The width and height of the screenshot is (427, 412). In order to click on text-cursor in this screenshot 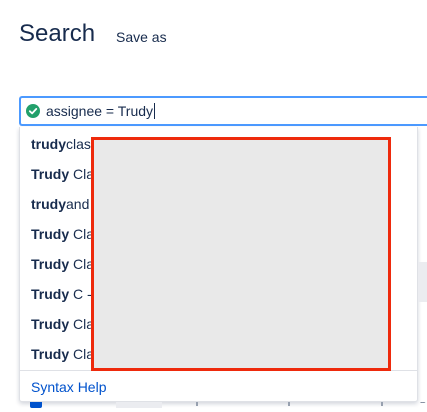, I will do `click(155, 111)`.